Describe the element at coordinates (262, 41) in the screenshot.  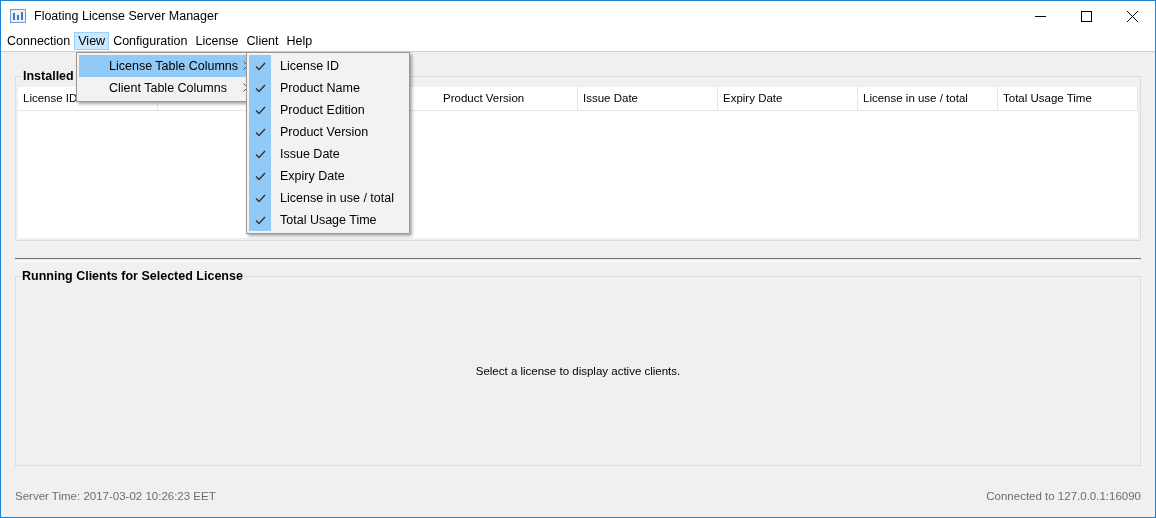
I see `menu-item: Client` at that location.